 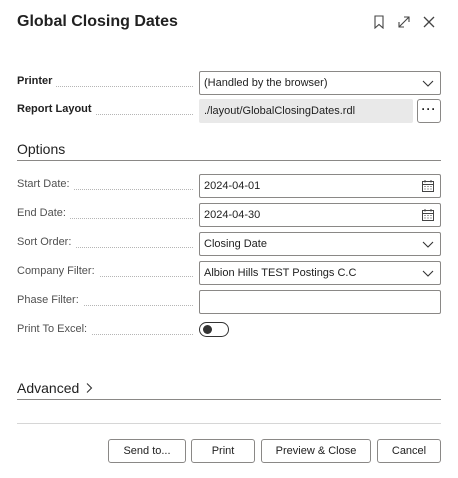 What do you see at coordinates (429, 111) in the screenshot?
I see `report-layout-lookup-button: ···` at bounding box center [429, 111].